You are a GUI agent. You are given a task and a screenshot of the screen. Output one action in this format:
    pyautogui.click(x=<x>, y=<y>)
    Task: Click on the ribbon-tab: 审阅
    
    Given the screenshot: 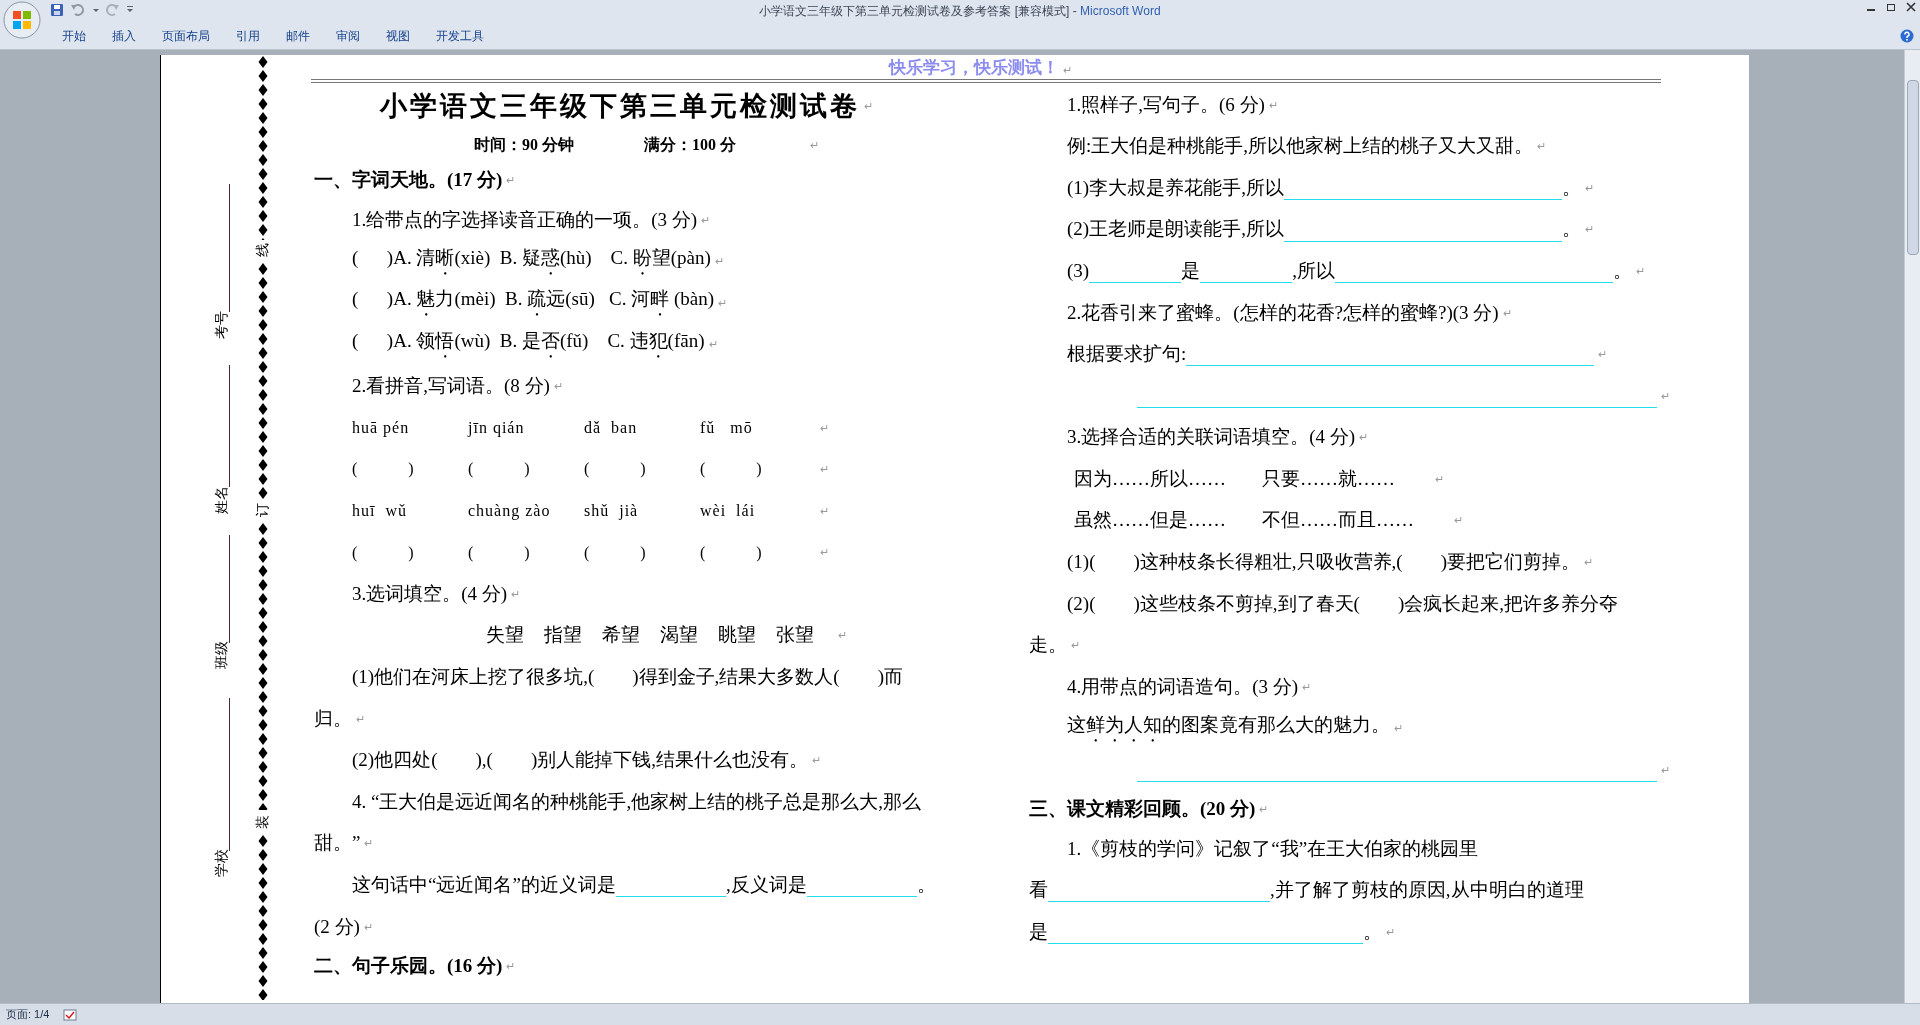 What is the action you would take?
    pyautogui.click(x=348, y=35)
    